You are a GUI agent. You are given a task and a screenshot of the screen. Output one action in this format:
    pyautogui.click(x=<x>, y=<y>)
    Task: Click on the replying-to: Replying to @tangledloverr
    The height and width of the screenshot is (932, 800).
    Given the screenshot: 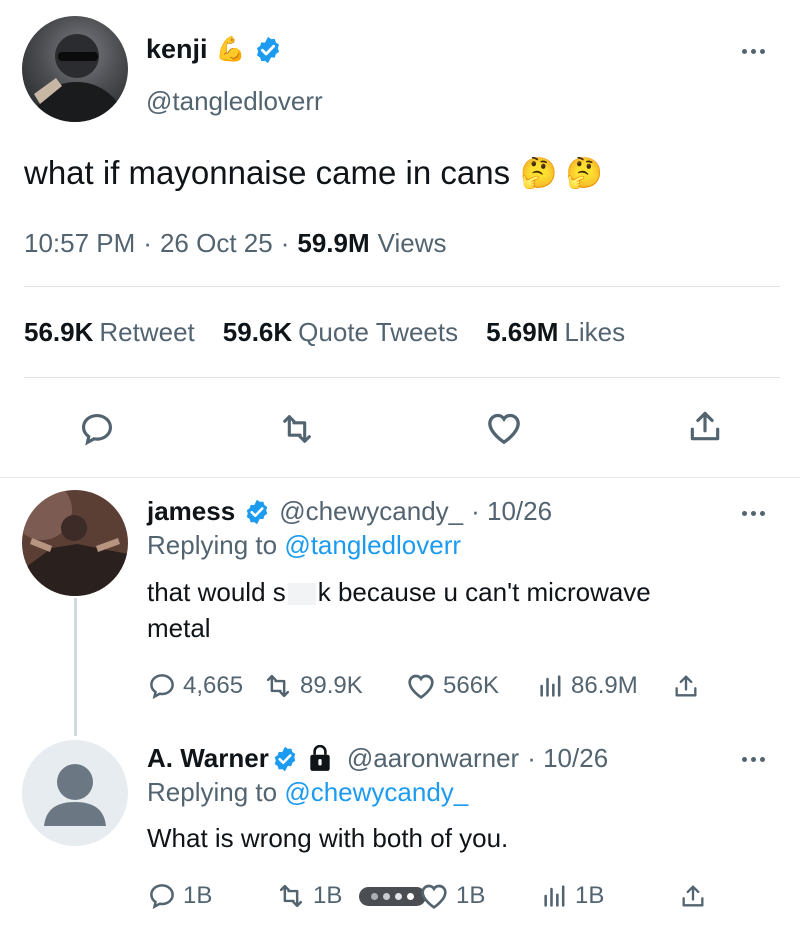 What is the action you would take?
    pyautogui.click(x=304, y=545)
    